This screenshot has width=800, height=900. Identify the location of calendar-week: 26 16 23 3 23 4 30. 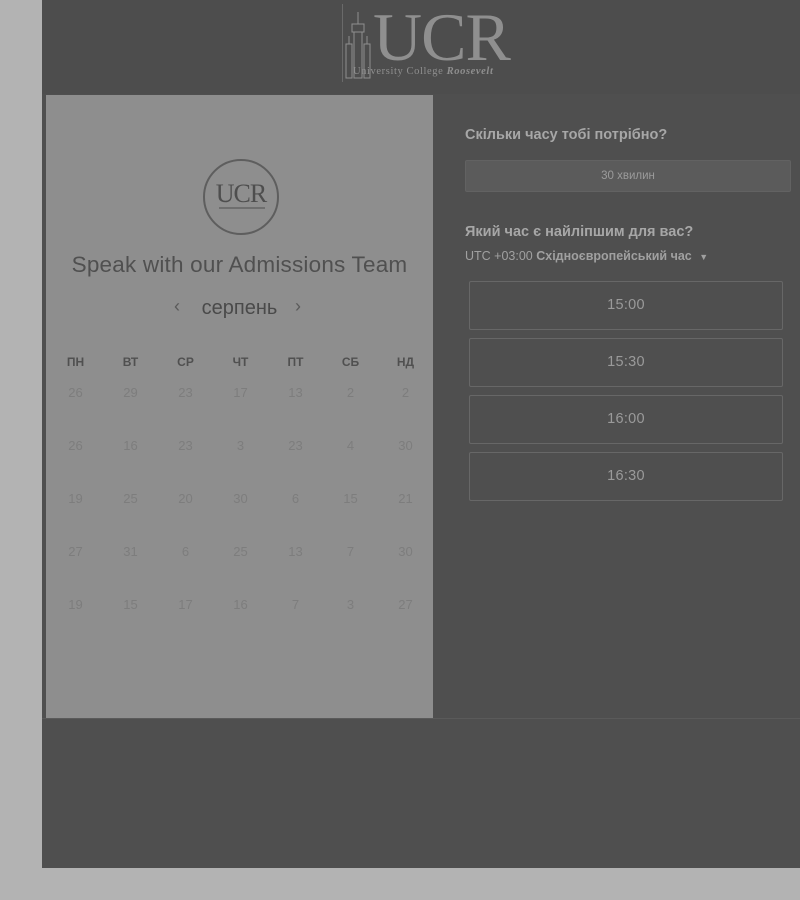
(240, 445).